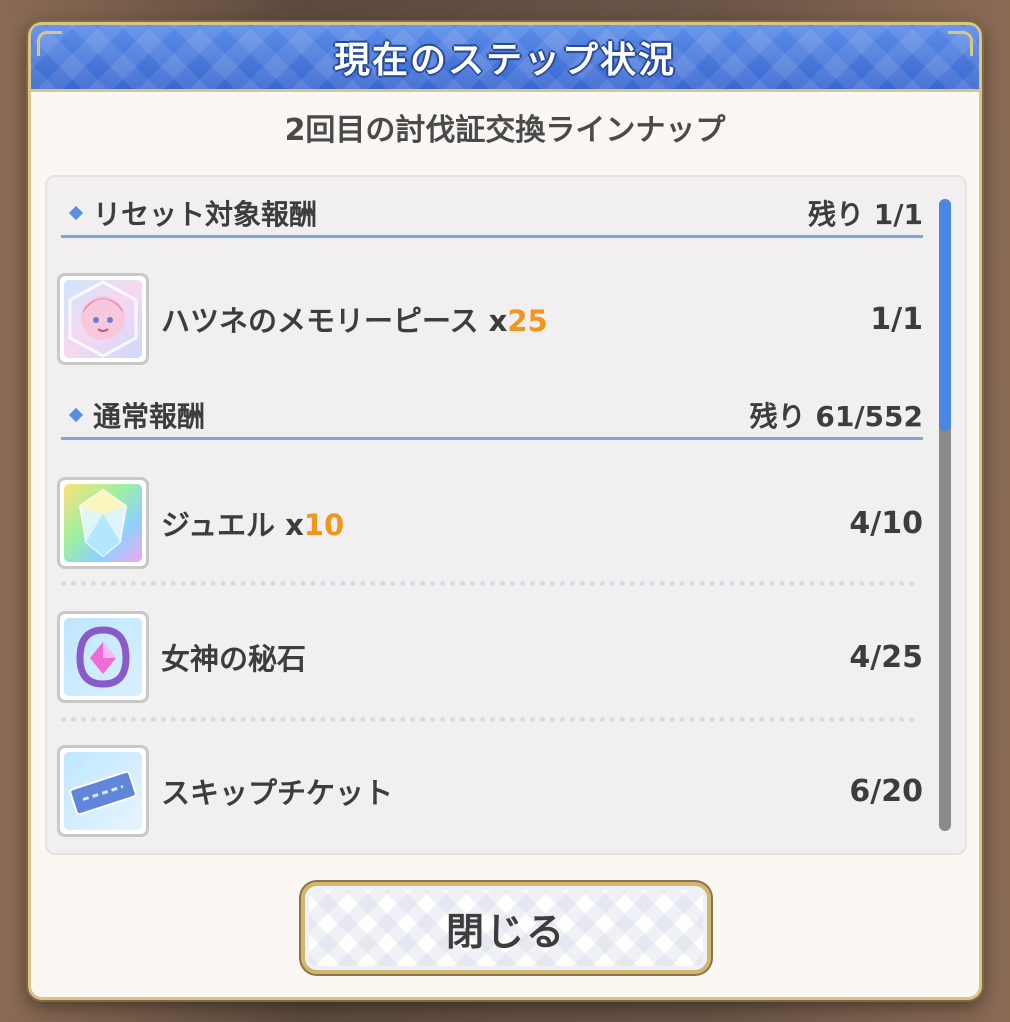 The width and height of the screenshot is (1010, 1022). I want to click on item-count: 6/20, so click(886, 791).